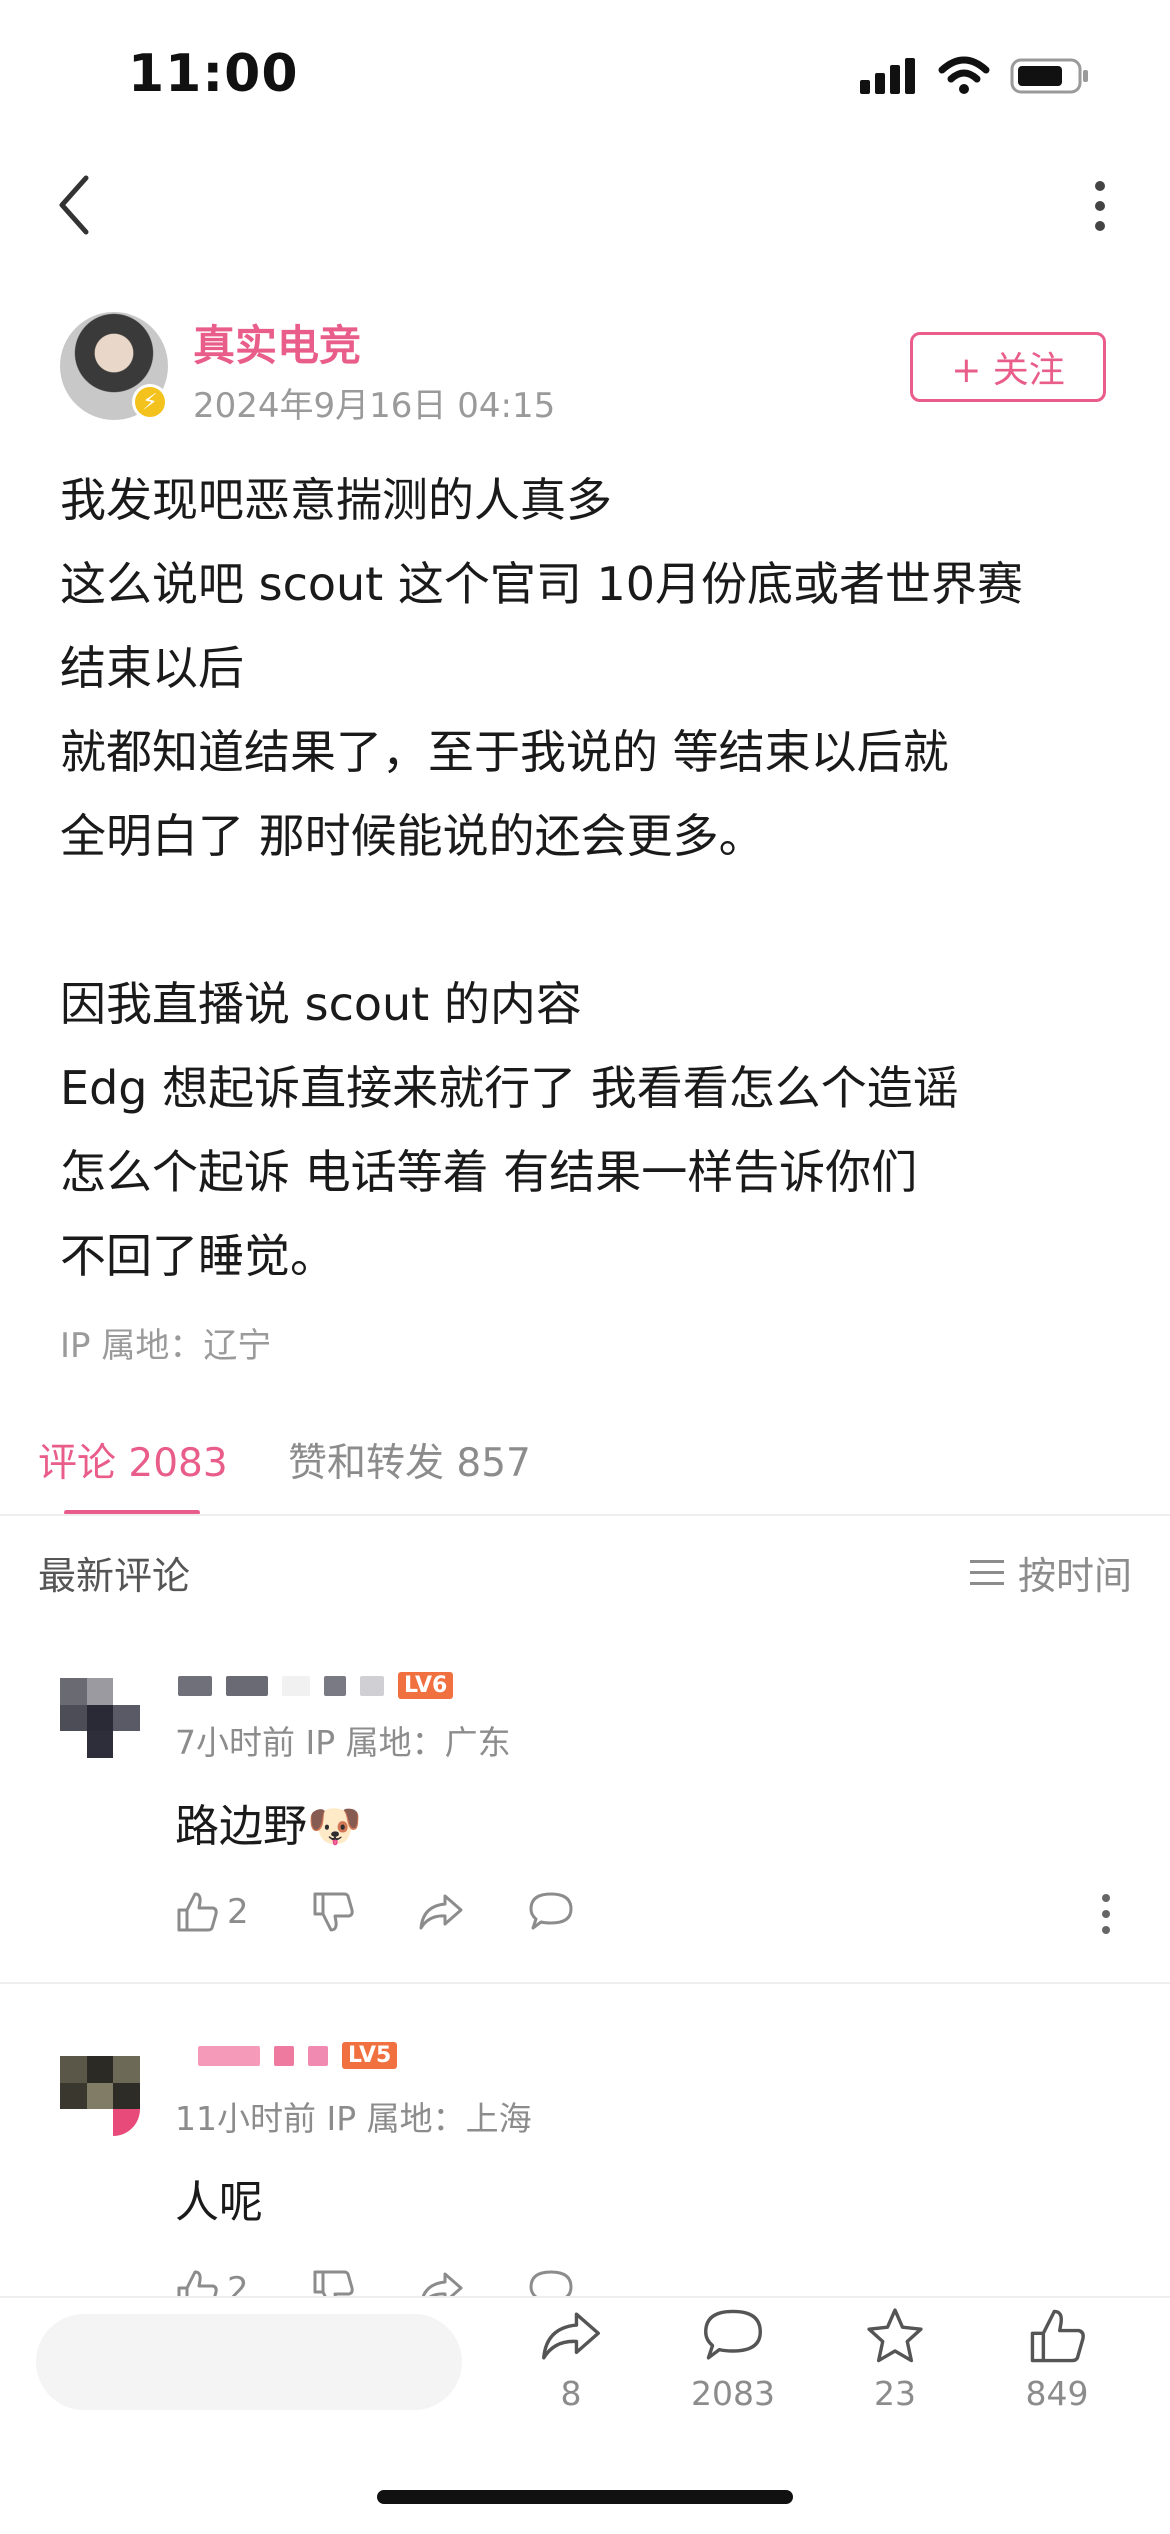  Describe the element at coordinates (1049, 76) in the screenshot. I see `battery-icon` at that location.